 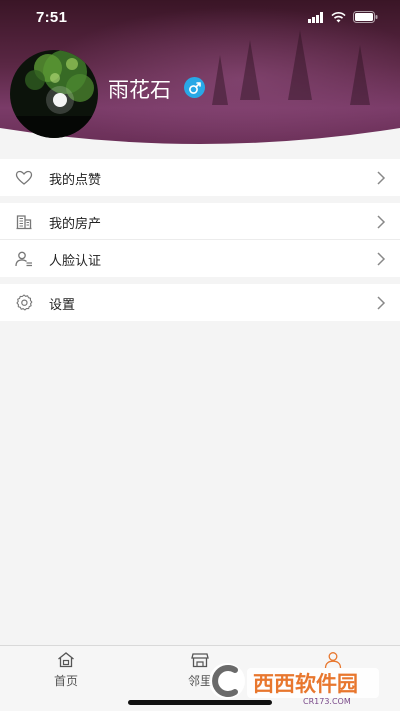 I want to click on status-time: 7:51, so click(x=52, y=17).